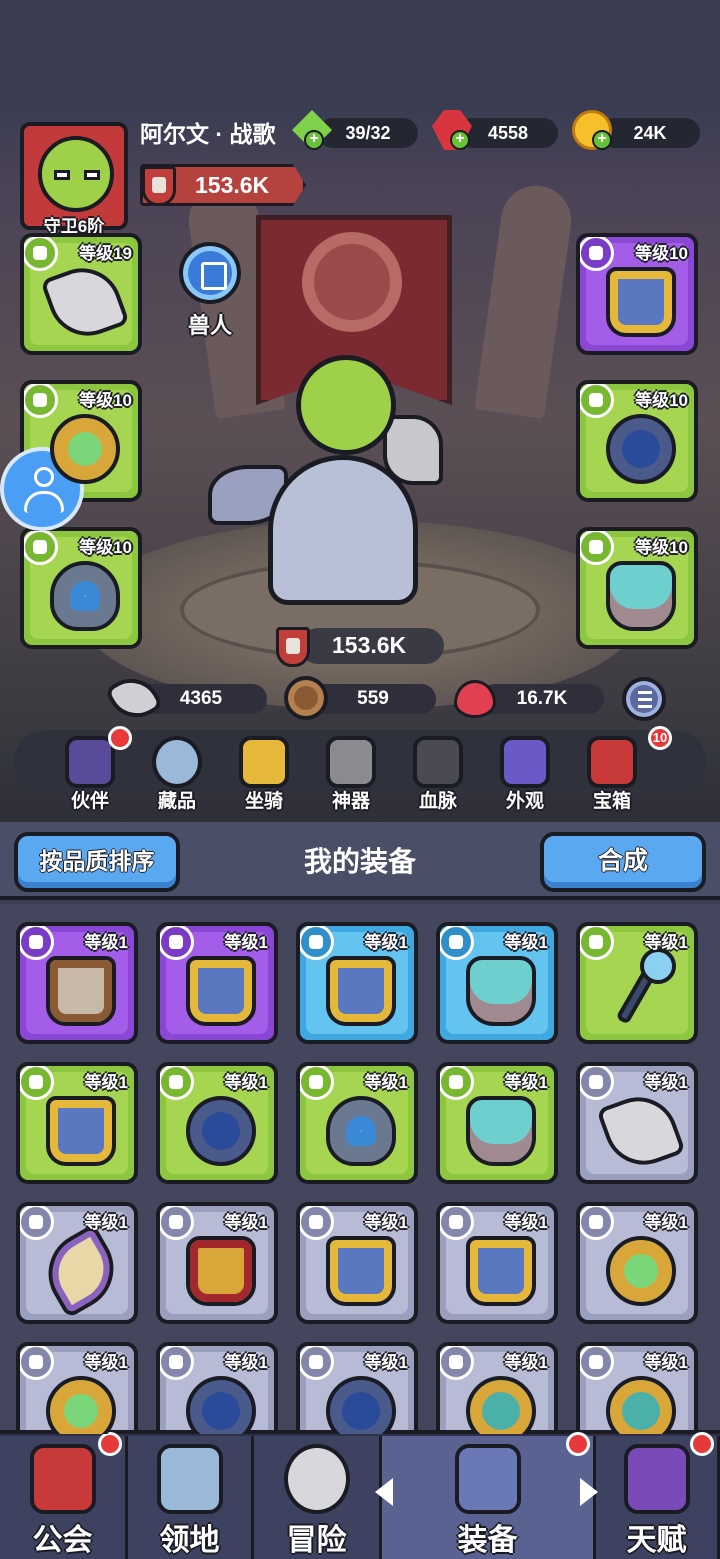  I want to click on sort-by-quality-button: 按品质排序, so click(97, 862).